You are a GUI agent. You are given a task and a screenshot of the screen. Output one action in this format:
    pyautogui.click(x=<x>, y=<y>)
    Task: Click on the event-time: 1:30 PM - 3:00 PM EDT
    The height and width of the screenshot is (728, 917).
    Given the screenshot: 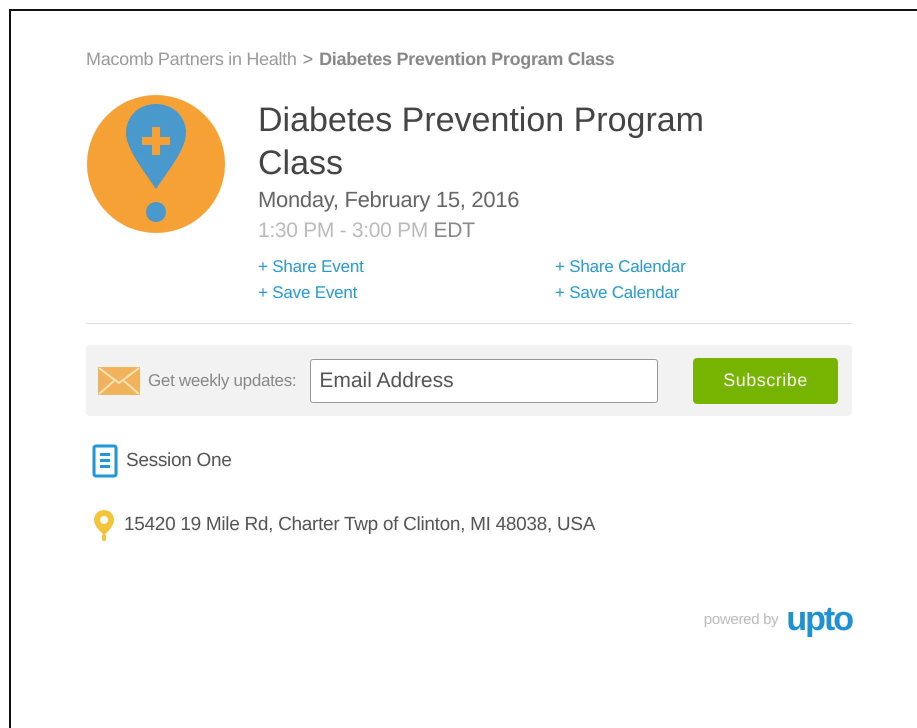 What is the action you would take?
    pyautogui.click(x=367, y=231)
    